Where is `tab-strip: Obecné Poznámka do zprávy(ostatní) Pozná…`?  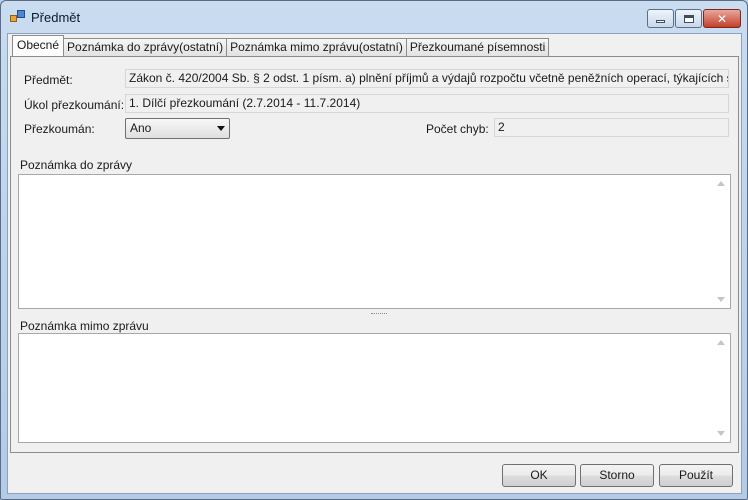 tab-strip: Obecné Poznámka do zprávy(ostatní) Pozná… is located at coordinates (281, 45).